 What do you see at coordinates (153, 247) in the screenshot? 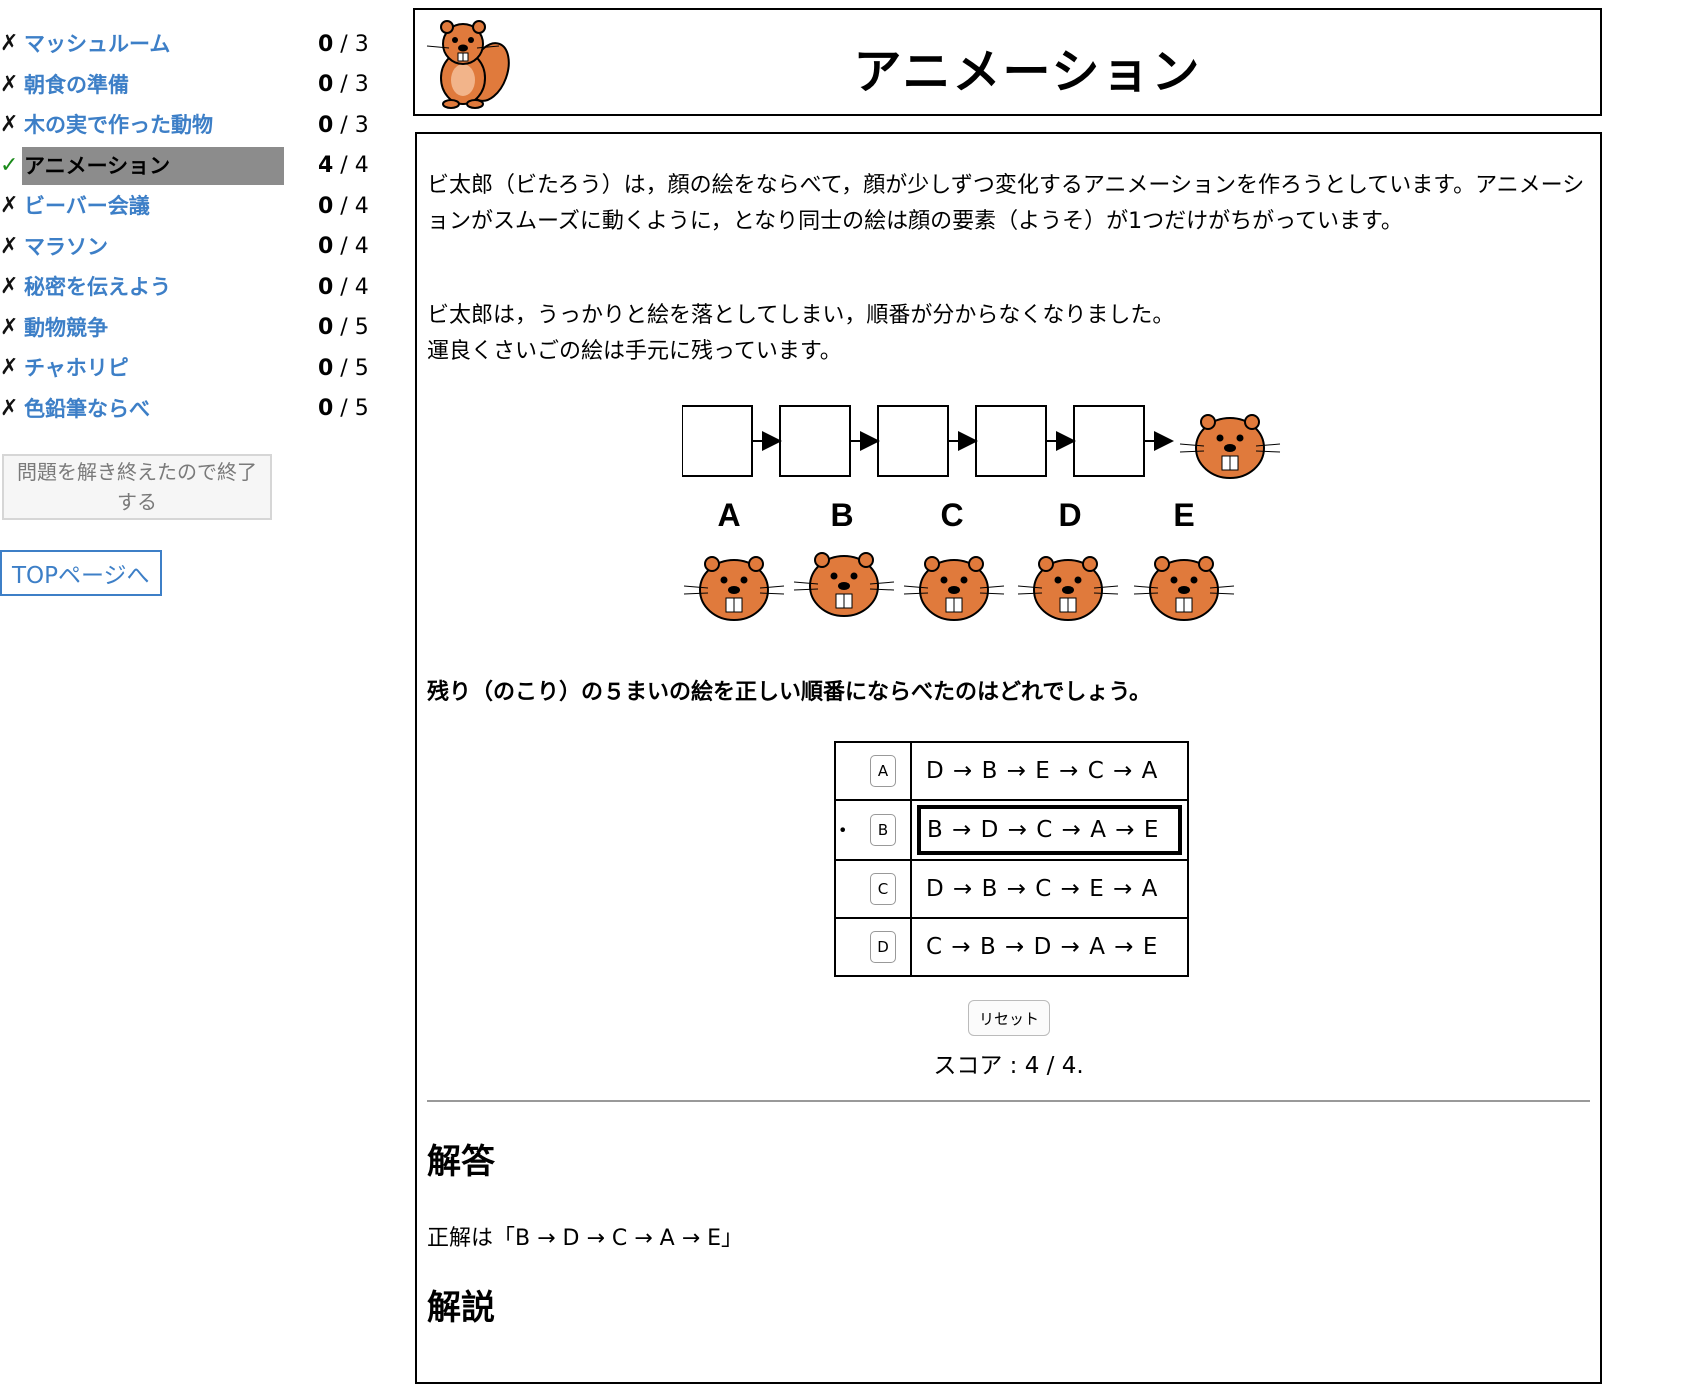
I see `task-link: マラソン` at bounding box center [153, 247].